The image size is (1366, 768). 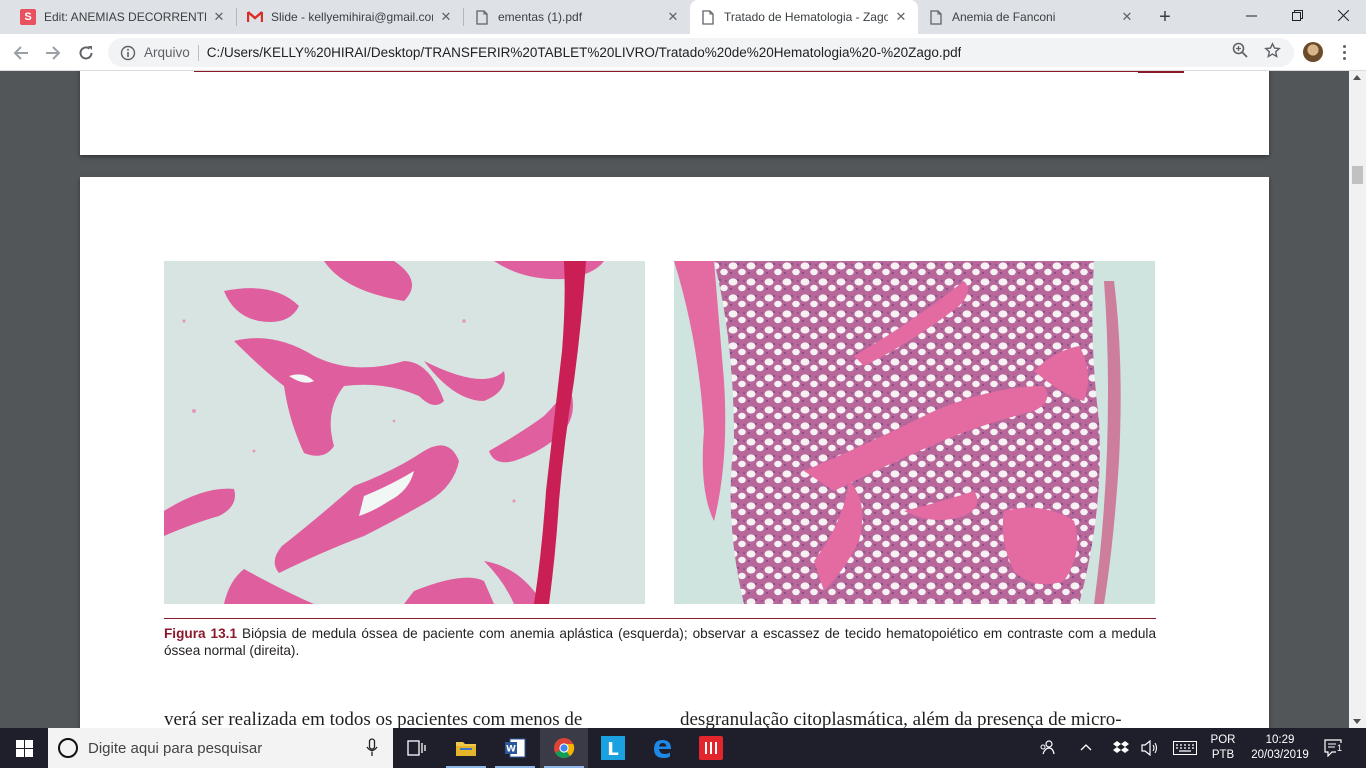 I want to click on tab-title: Tratado de Hematologia - Zago.pdf, so click(x=806, y=17).